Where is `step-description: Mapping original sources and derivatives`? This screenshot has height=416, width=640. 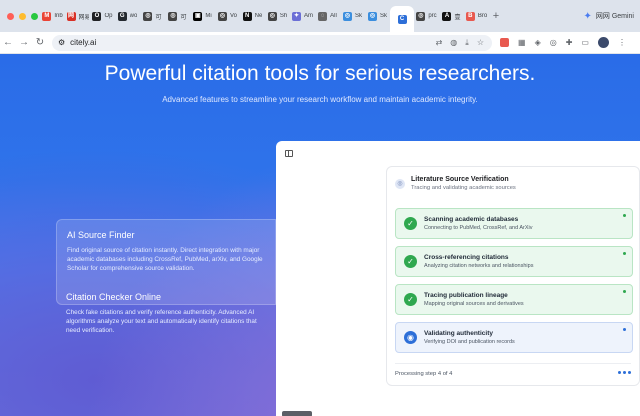 step-description: Mapping original sources and derivatives is located at coordinates (474, 304).